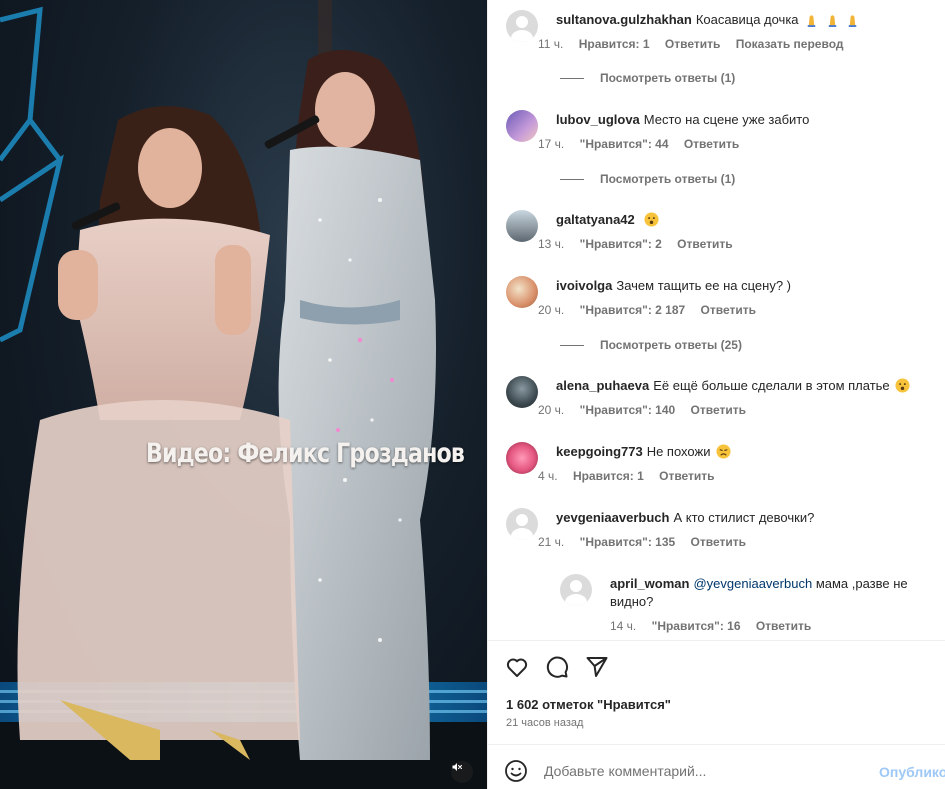  Describe the element at coordinates (602, 385) in the screenshot. I see `comment-username: alena_puhaeva` at that location.